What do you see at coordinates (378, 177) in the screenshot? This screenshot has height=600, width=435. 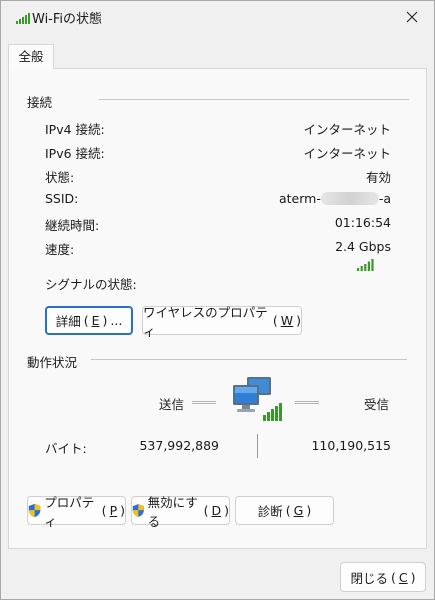 I see `status-value: 有効` at bounding box center [378, 177].